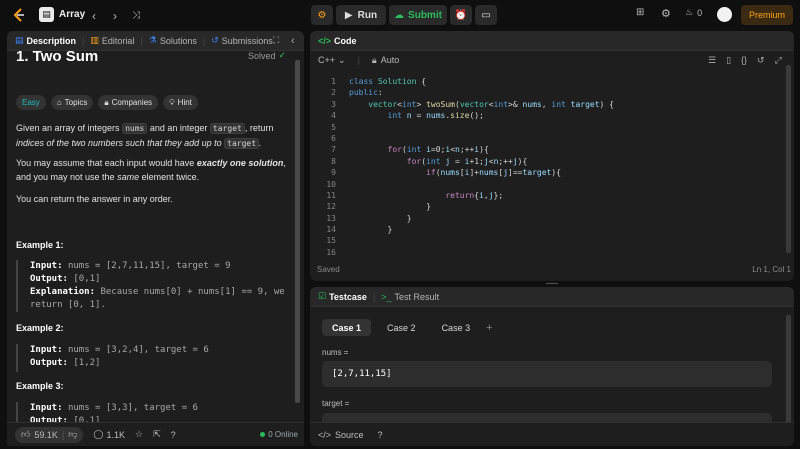 The image size is (800, 449). I want to click on leetcode-logo-icon, so click(19, 15).